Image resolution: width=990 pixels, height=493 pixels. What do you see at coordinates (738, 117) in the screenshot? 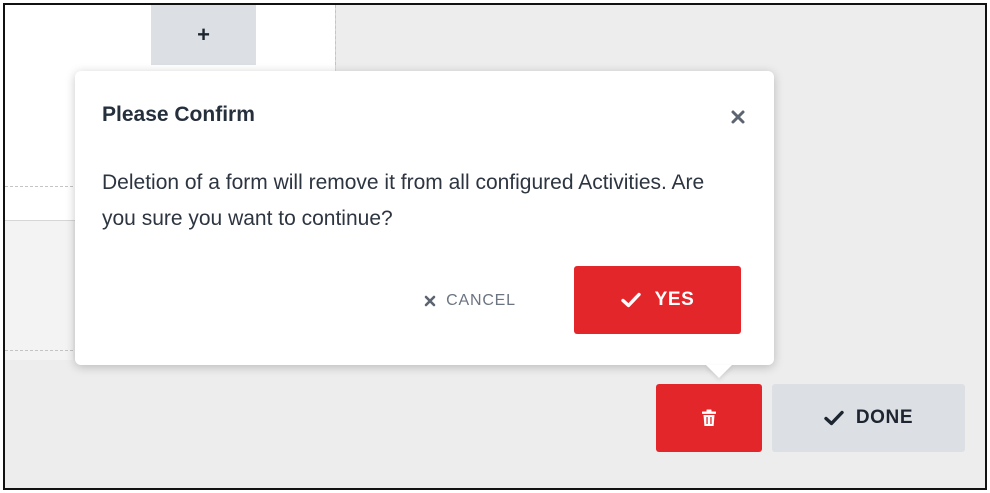
I see `close-icon` at bounding box center [738, 117].